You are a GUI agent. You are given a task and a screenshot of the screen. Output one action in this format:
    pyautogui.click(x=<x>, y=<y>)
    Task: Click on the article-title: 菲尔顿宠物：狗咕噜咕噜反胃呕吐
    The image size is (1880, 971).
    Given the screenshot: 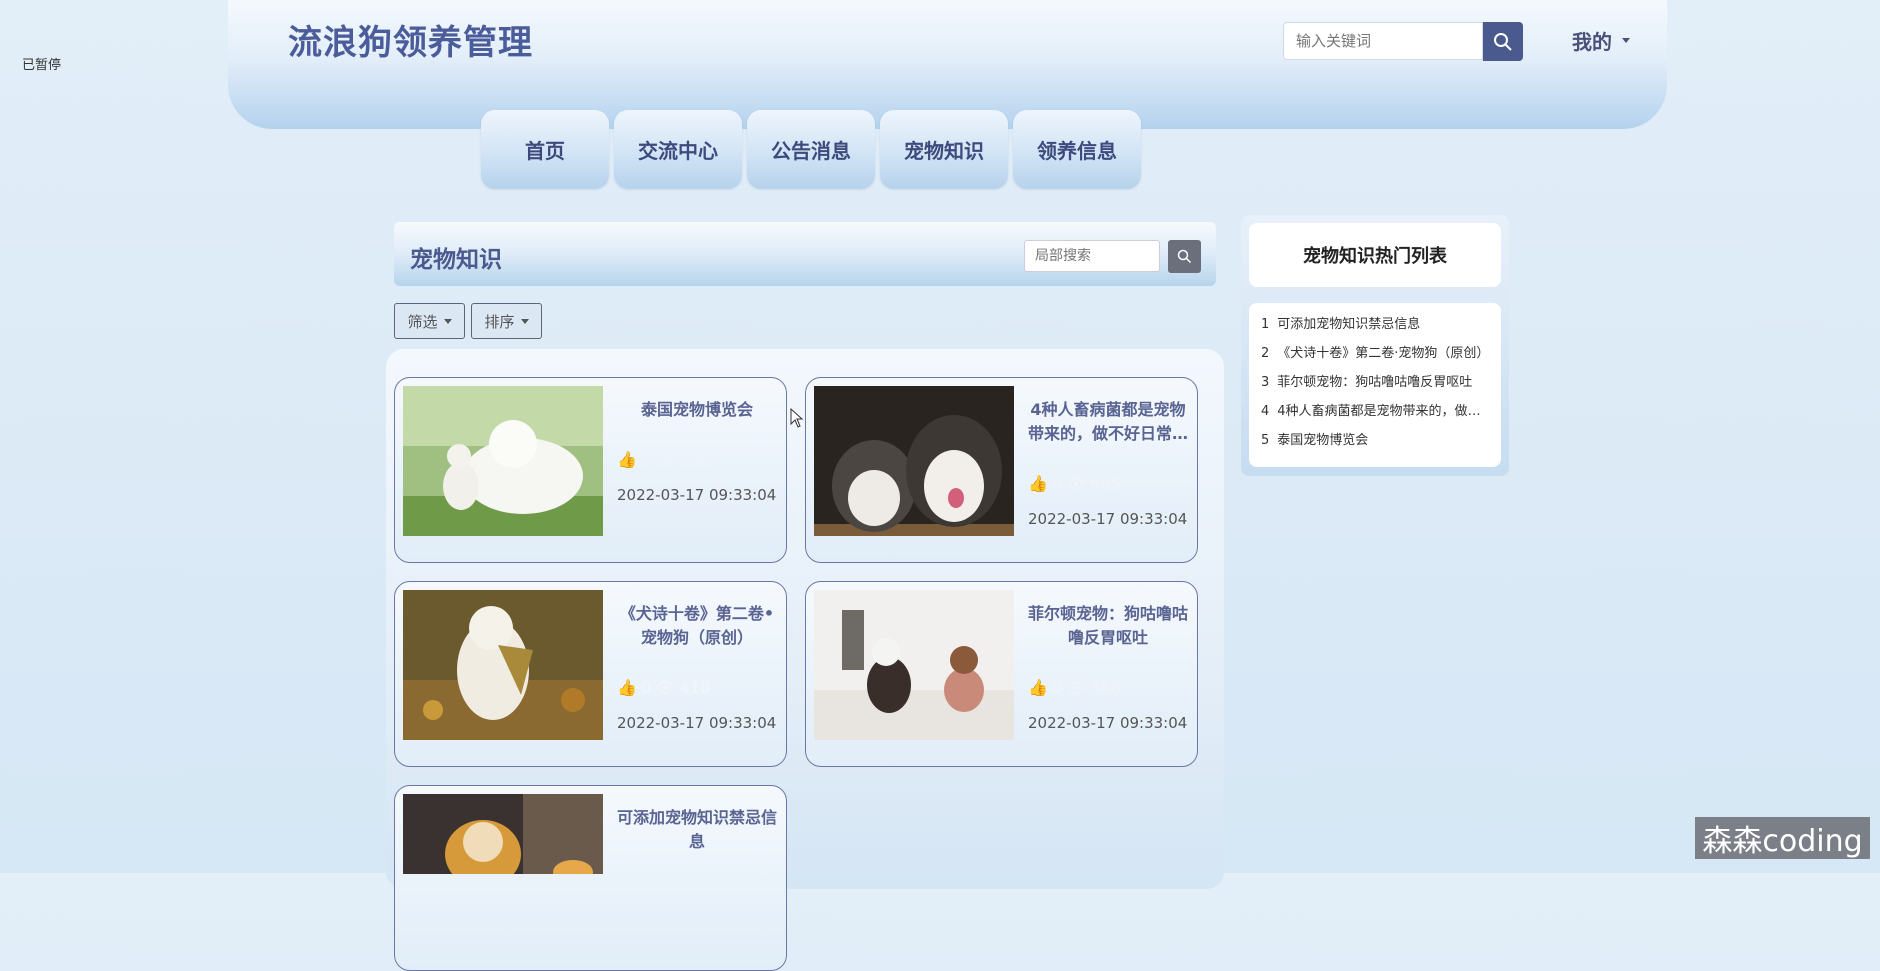 What is the action you would take?
    pyautogui.click(x=1107, y=625)
    